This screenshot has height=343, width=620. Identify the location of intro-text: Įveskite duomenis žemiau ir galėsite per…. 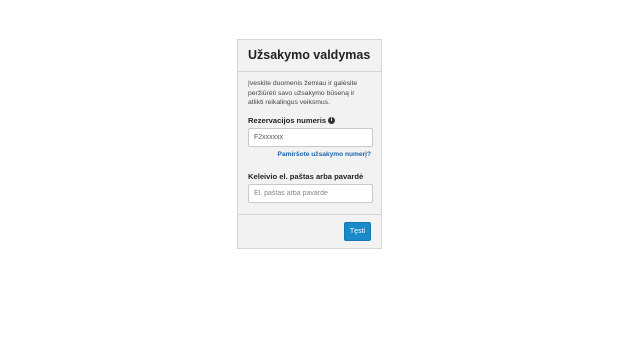
(303, 93).